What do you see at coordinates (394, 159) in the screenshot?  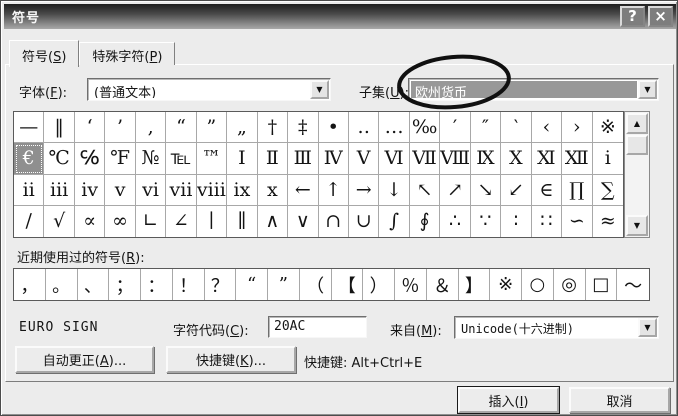 I see `symbol-cell: Ⅵ` at bounding box center [394, 159].